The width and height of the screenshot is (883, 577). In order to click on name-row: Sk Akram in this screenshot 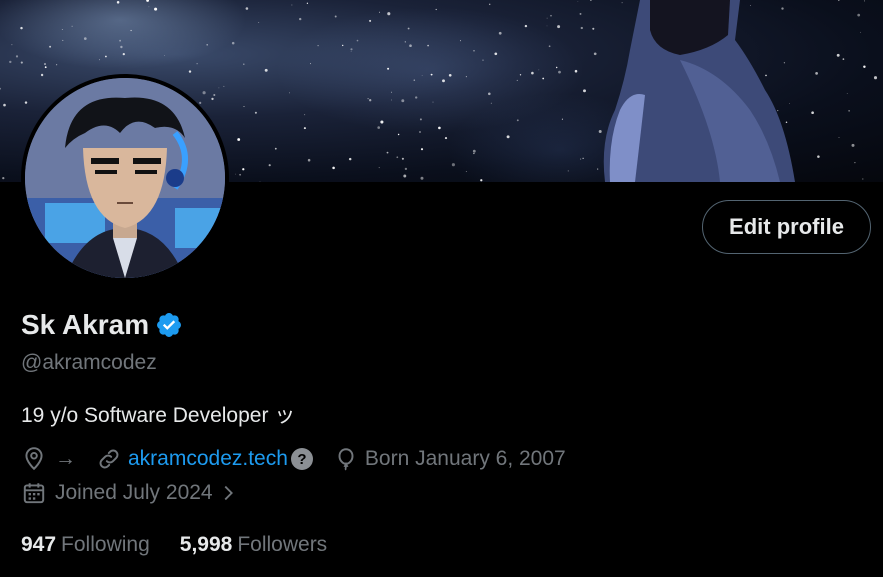, I will do `click(102, 325)`.